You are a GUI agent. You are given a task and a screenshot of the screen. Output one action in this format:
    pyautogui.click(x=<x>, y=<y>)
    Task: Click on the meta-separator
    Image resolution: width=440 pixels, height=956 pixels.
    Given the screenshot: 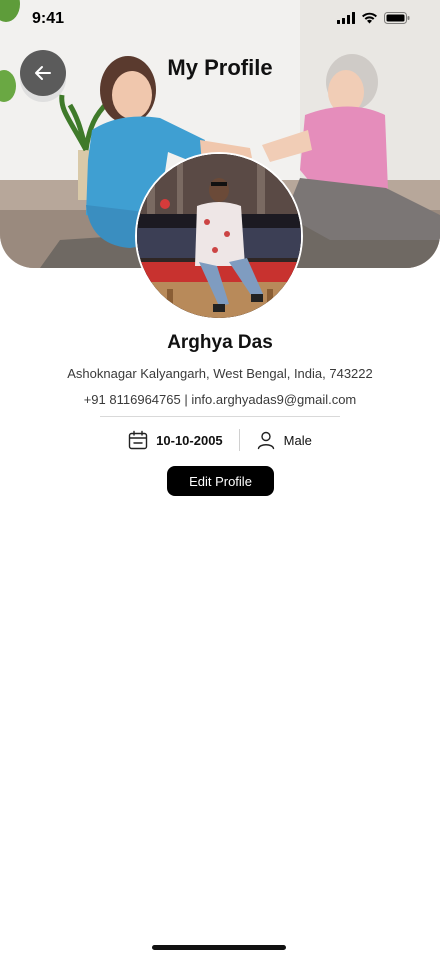 What is the action you would take?
    pyautogui.click(x=239, y=440)
    